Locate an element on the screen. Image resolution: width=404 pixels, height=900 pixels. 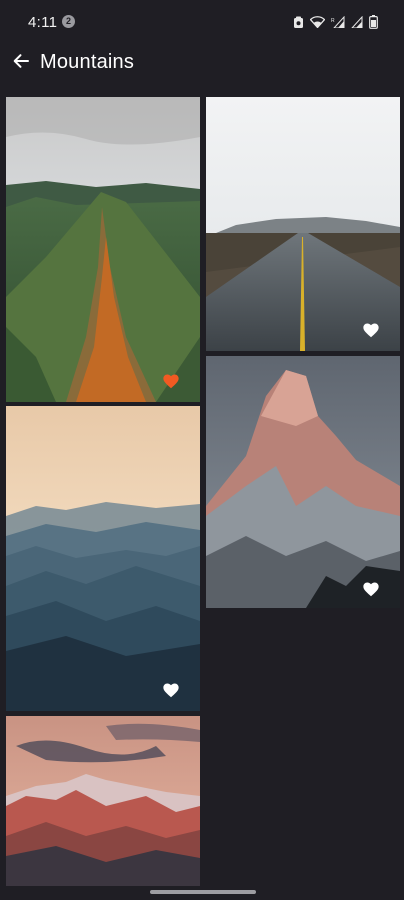
screenshot-icon is located at coordinates (298, 22).